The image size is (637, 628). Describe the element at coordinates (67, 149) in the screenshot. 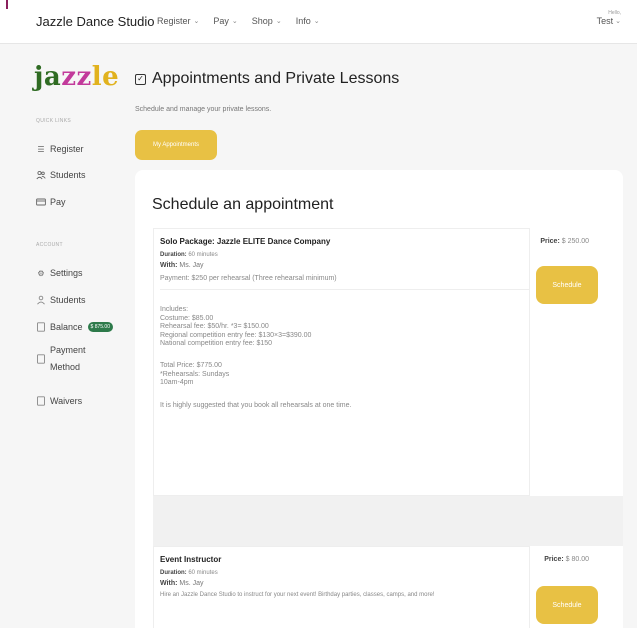

I see `sidebar-item-label: Register` at that location.